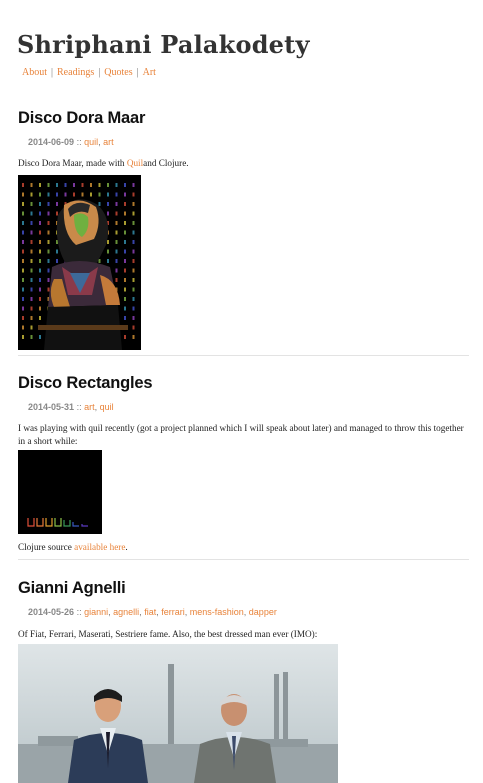 The image size is (483, 783). What do you see at coordinates (99, 547) in the screenshot?
I see `source-link: available here` at bounding box center [99, 547].